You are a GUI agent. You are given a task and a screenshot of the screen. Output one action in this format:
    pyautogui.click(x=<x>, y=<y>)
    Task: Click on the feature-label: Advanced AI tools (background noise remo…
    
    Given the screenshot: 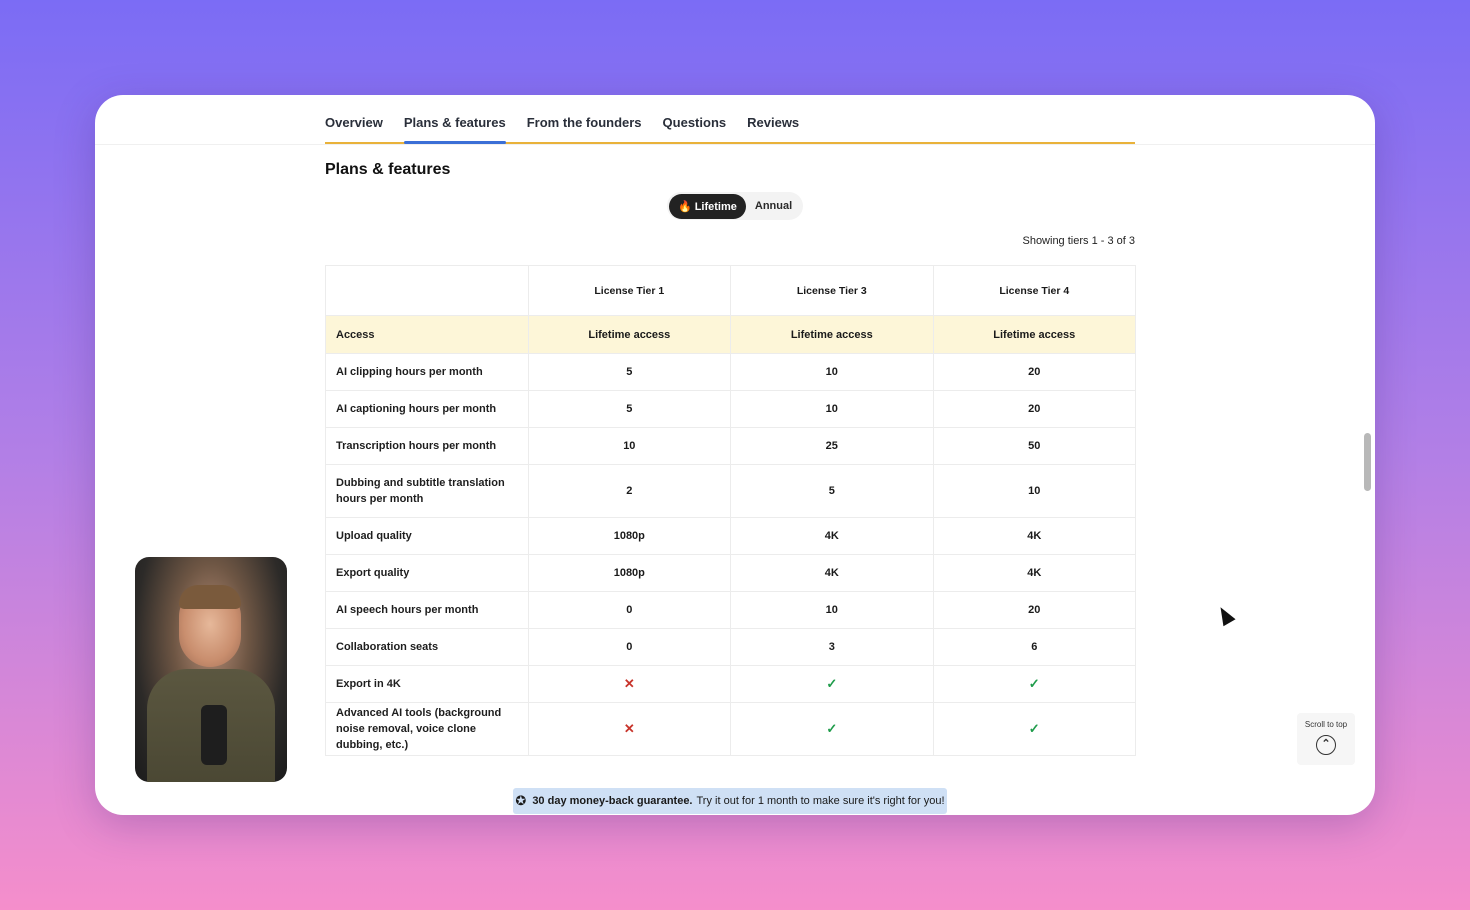 What is the action you would take?
    pyautogui.click(x=427, y=729)
    